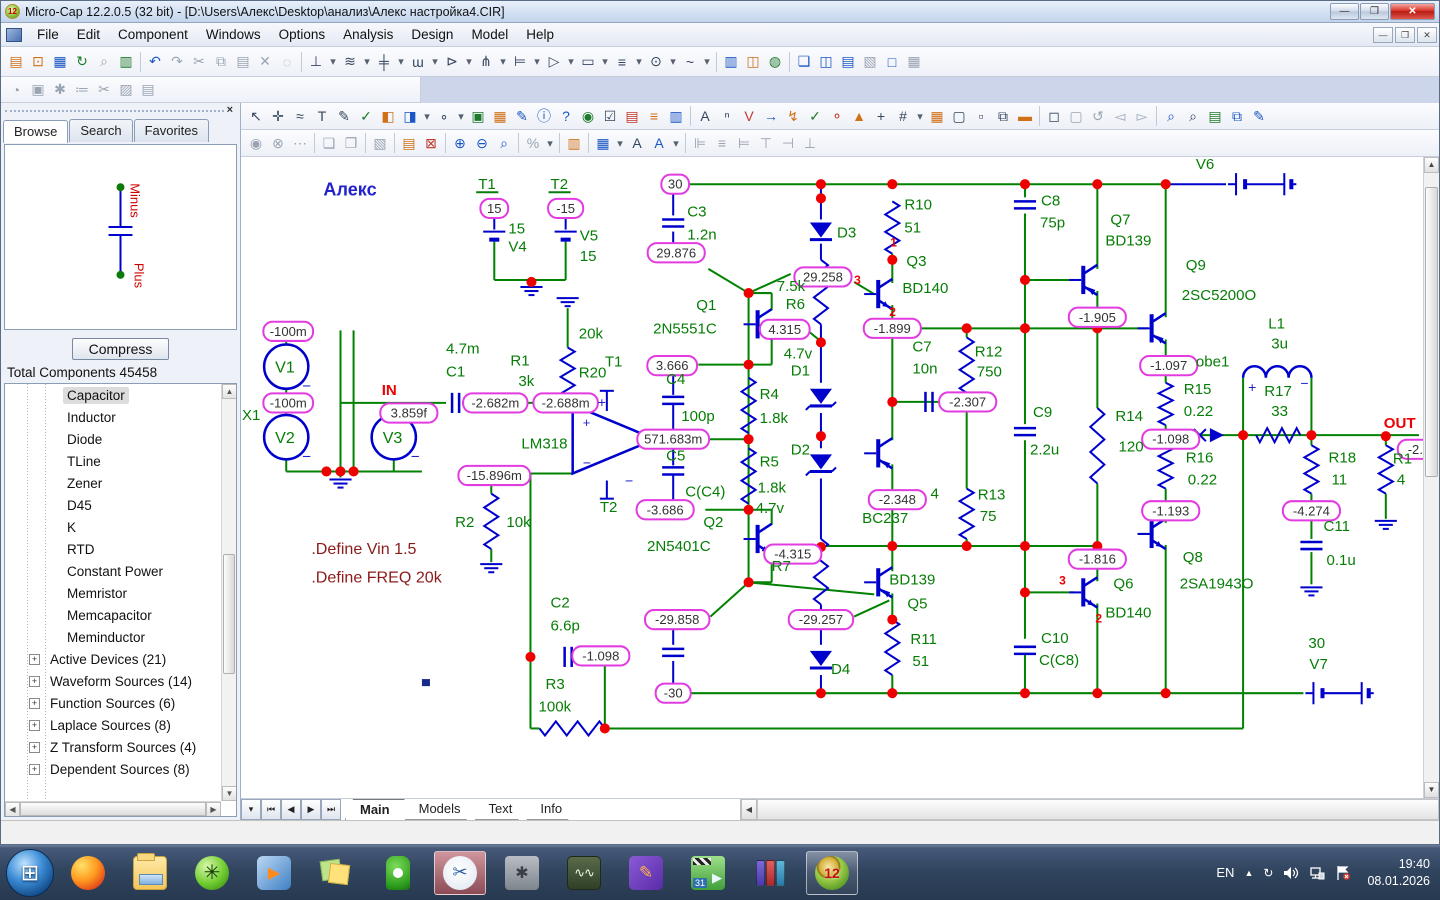 This screenshot has width=1440, height=900. Describe the element at coordinates (300, 116) in the screenshot. I see `wire-mode-icon: ≈` at that location.